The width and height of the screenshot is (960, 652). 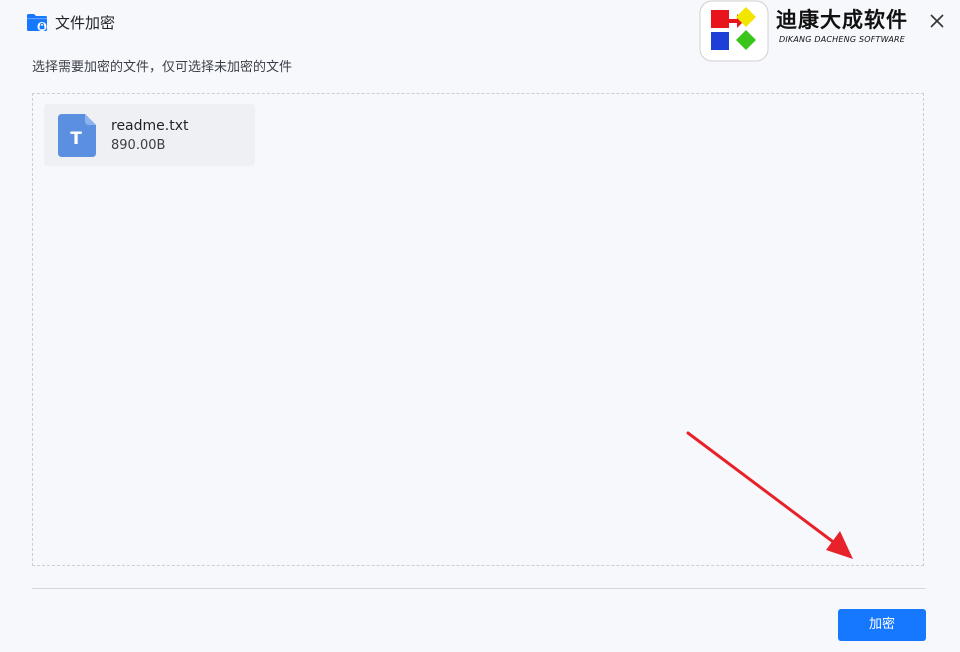 I want to click on file-size: 890.00B, so click(x=138, y=145).